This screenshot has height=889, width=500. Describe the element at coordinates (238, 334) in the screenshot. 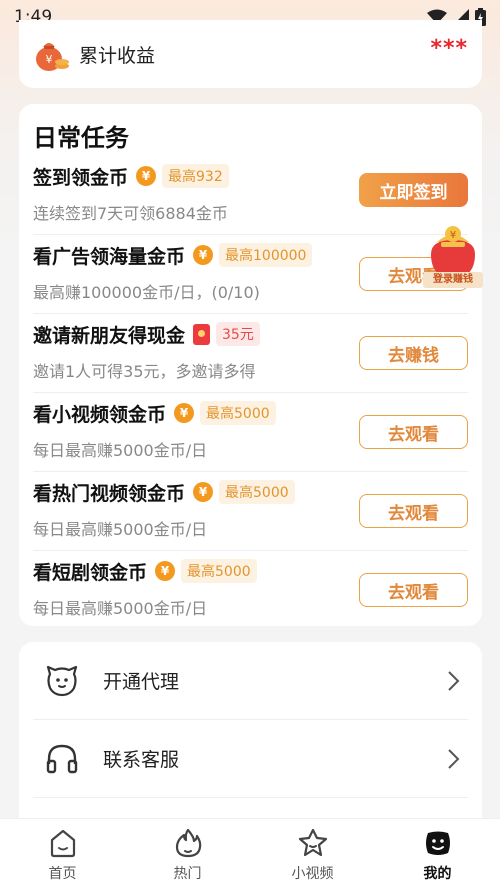

I see `reward-badge: 35元` at that location.